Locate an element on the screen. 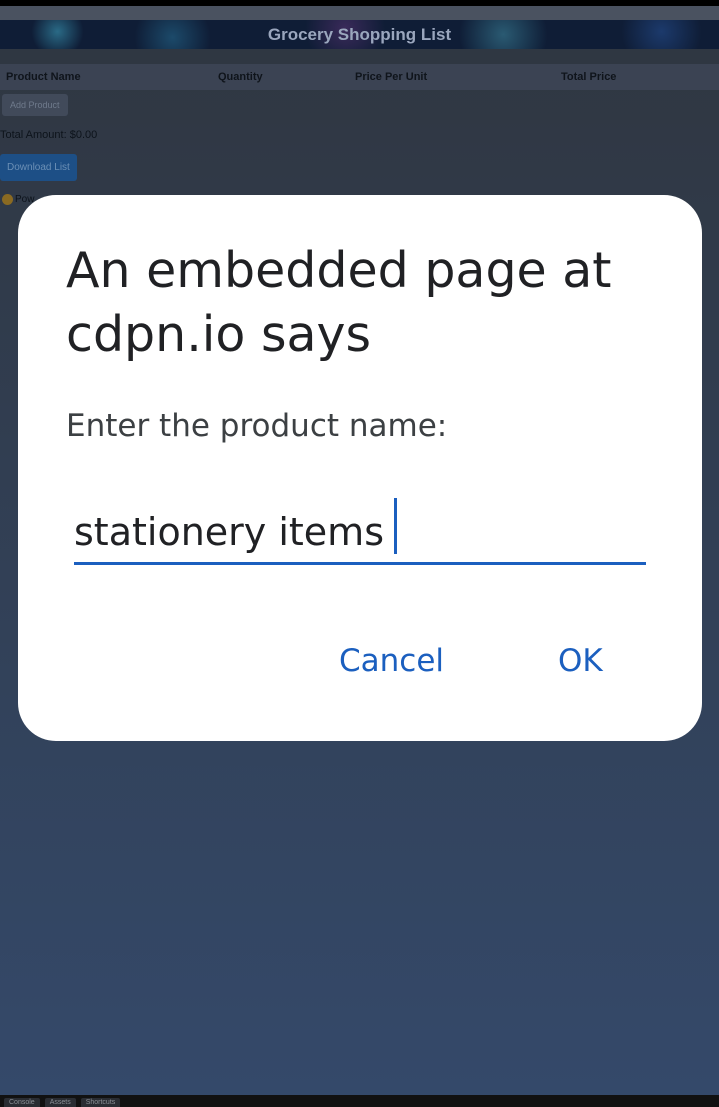 The height and width of the screenshot is (1107, 719). tab-console: Console is located at coordinates (22, 1102).